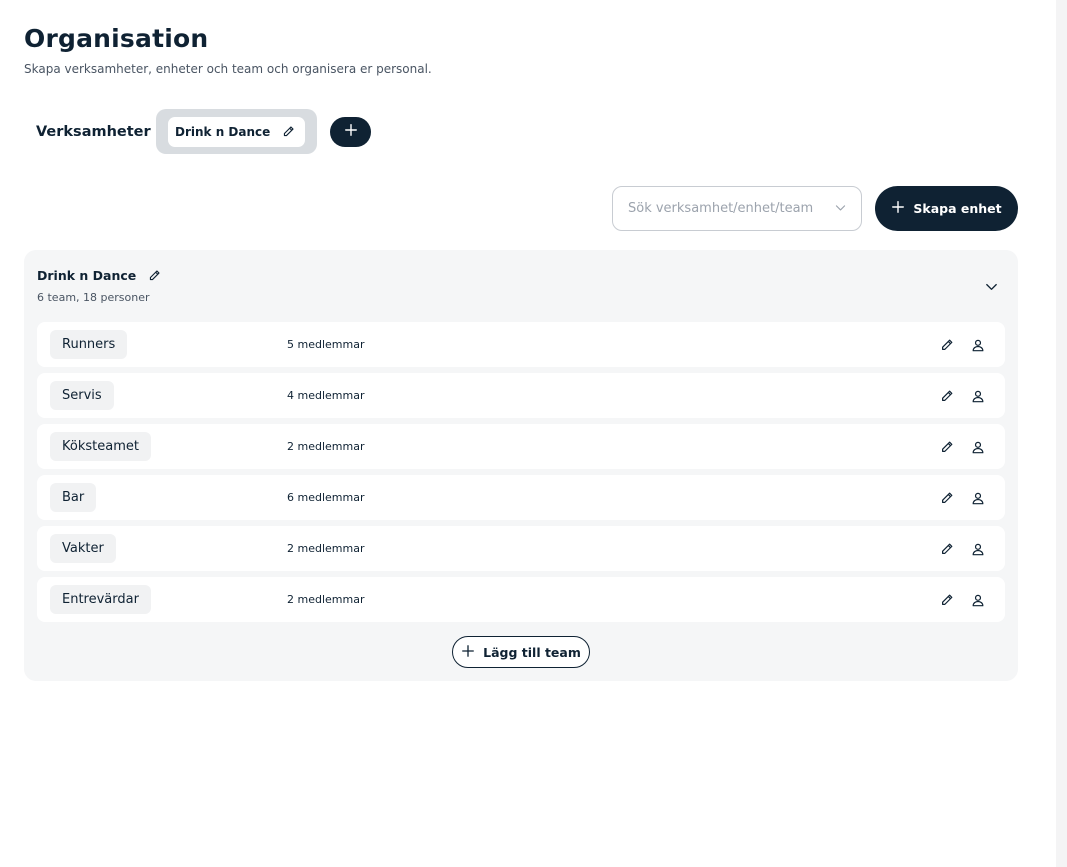 The image size is (1067, 867). Describe the element at coordinates (326, 497) in the screenshot. I see `team-member-count: 6 medlemmar` at that location.